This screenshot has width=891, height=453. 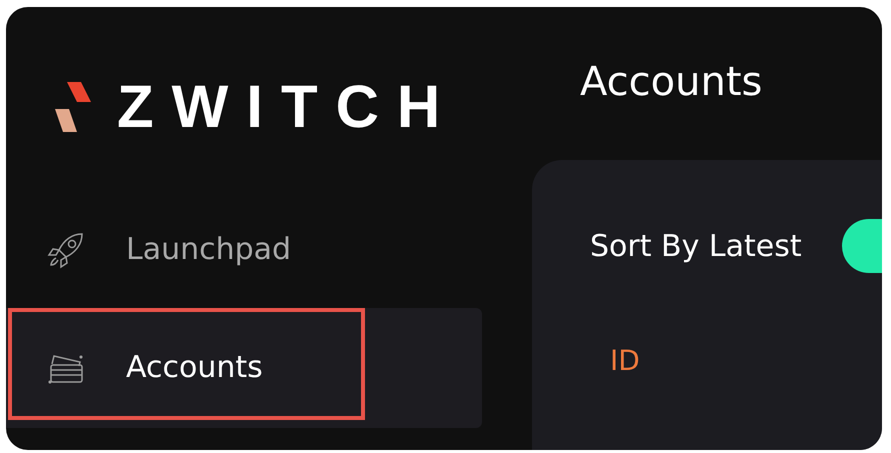 I want to click on logo-mark-icon, so click(x=73, y=107).